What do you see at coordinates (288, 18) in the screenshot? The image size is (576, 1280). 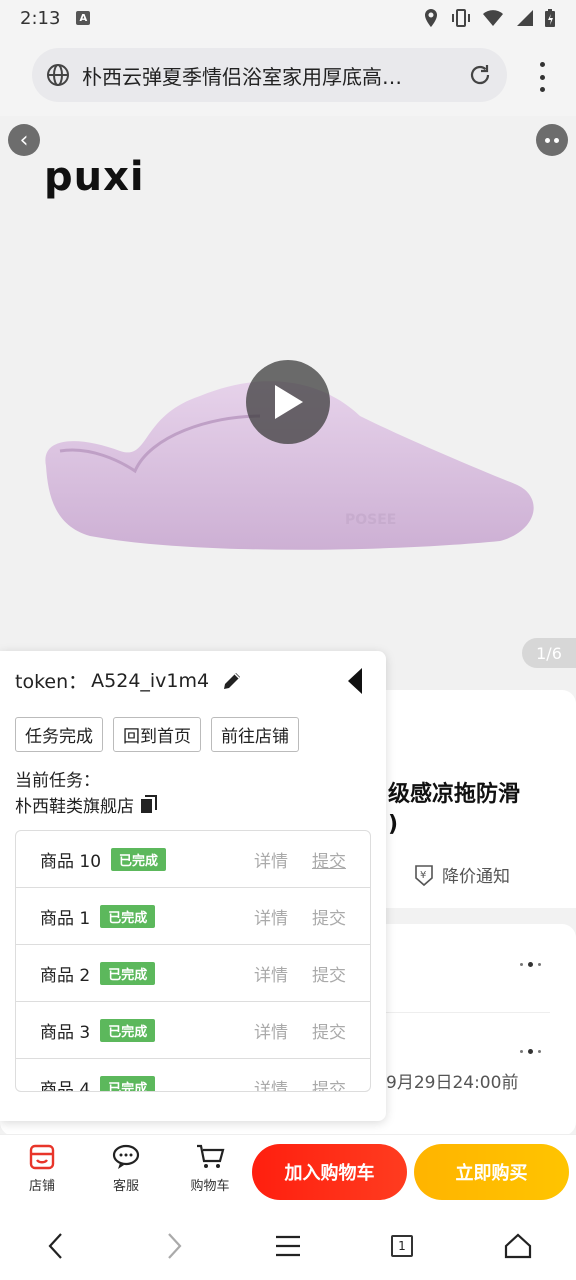 I see `status-bar: 2:13 A` at bounding box center [288, 18].